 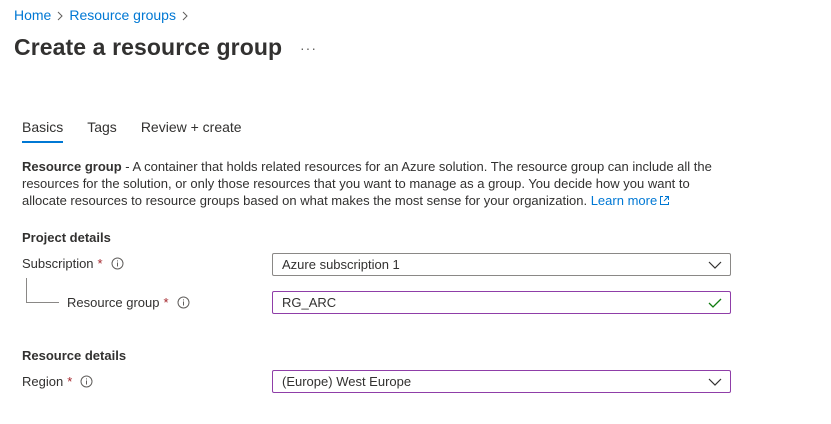 I want to click on breadcrumb: Home Resource groups, so click(x=104, y=15).